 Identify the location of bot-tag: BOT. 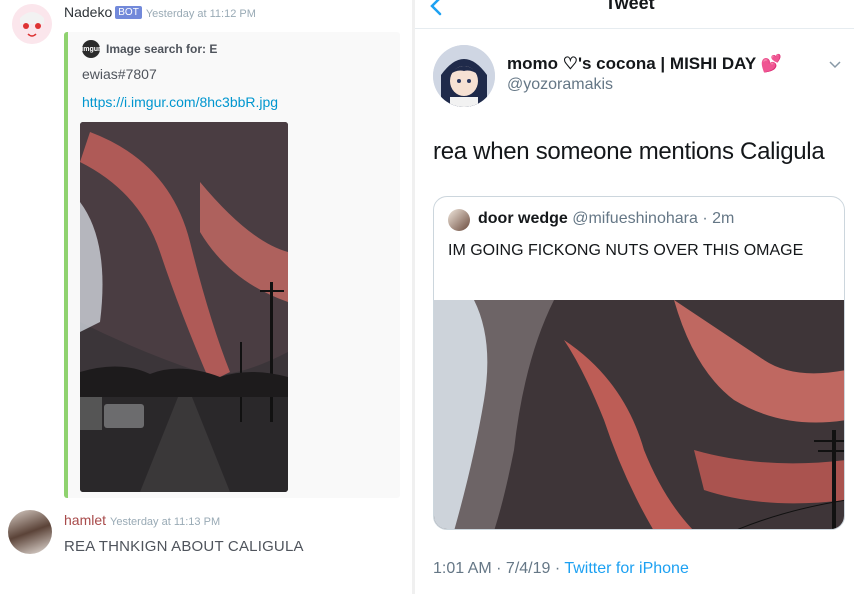
(128, 12).